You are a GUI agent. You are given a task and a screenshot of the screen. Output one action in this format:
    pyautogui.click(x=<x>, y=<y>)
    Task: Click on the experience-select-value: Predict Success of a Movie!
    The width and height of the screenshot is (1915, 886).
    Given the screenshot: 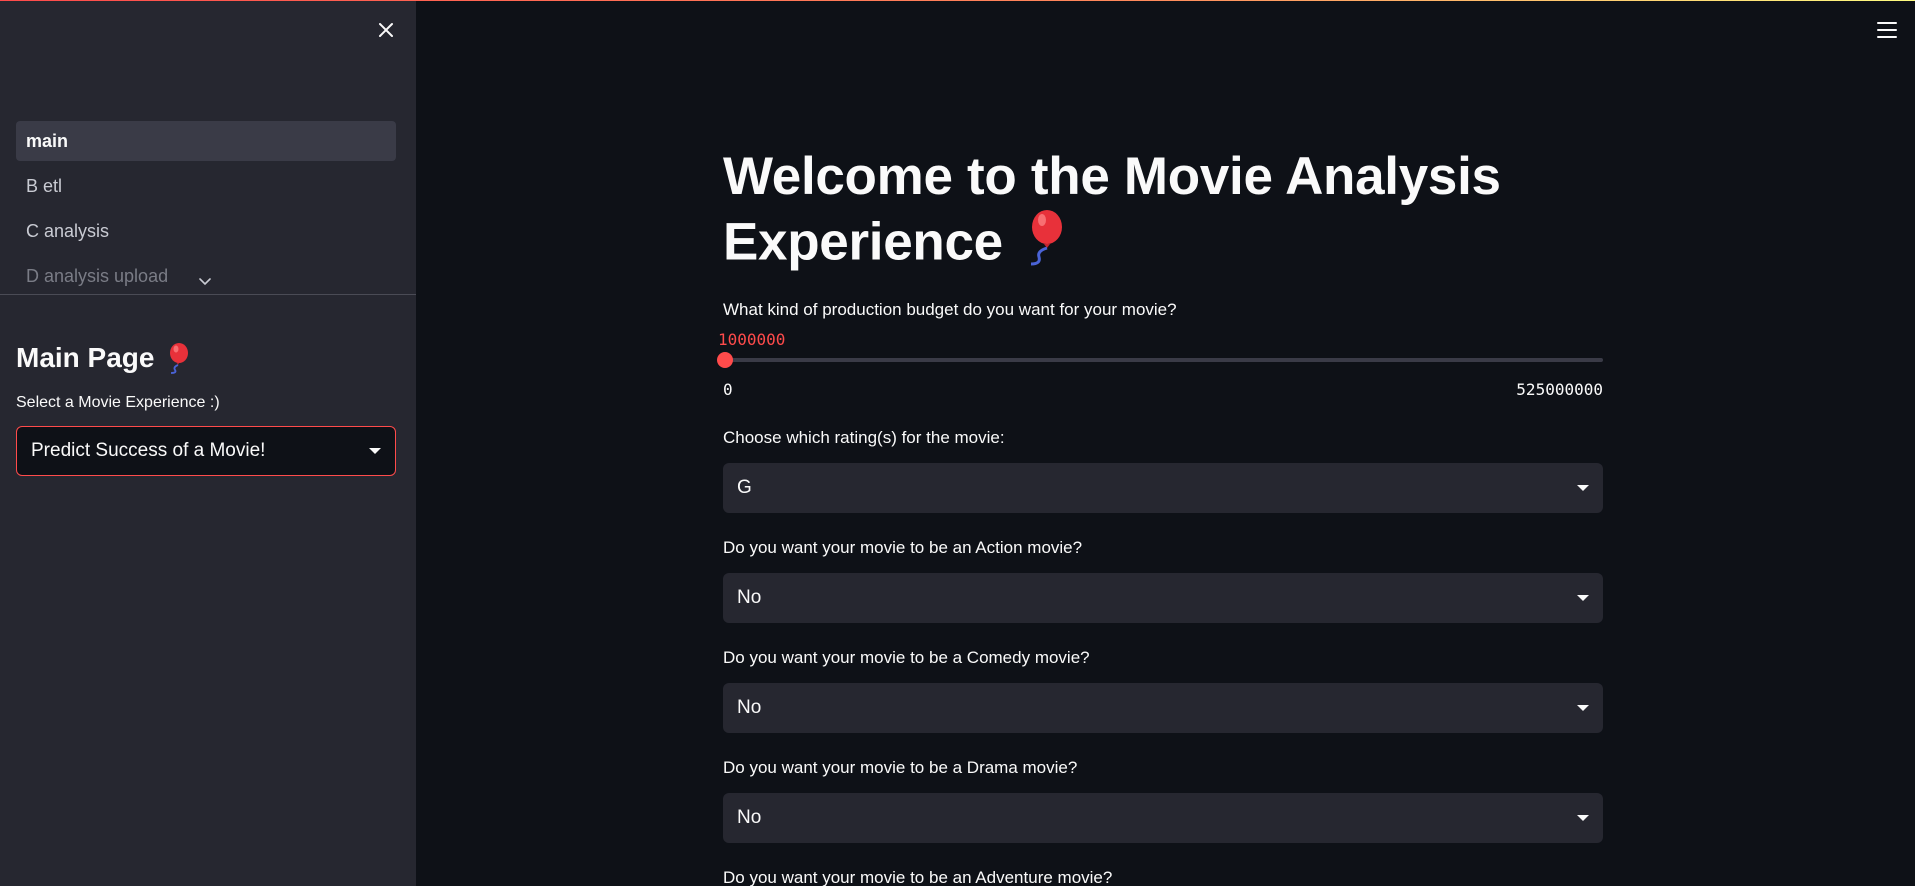 What is the action you would take?
    pyautogui.click(x=148, y=450)
    